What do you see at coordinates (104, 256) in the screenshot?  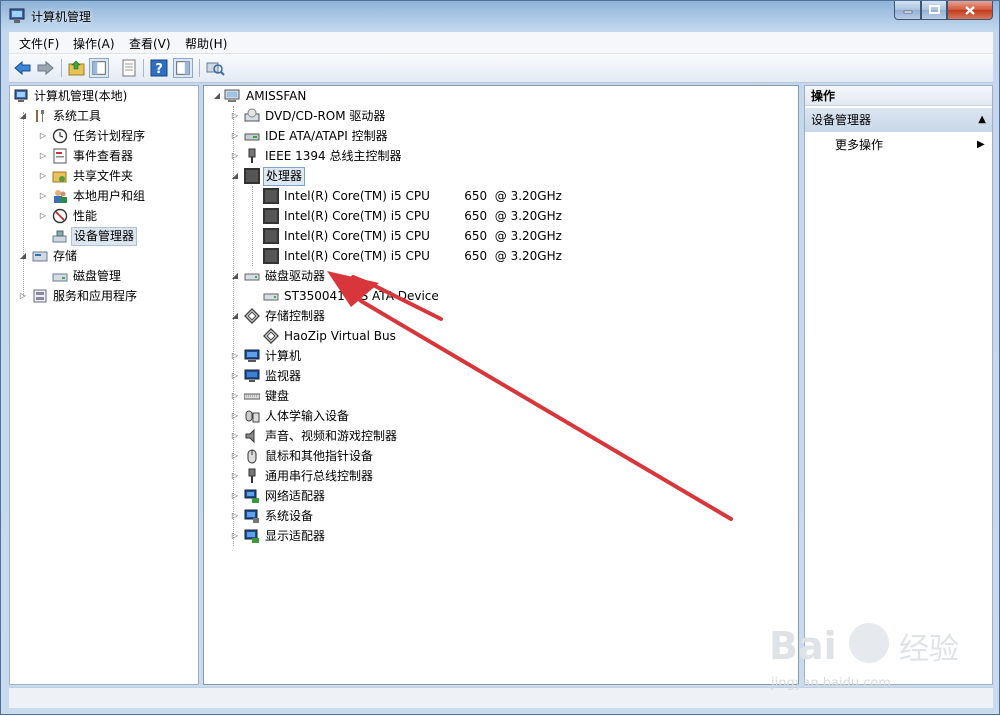 I see `tree-item-storage: ◢ 存储` at bounding box center [104, 256].